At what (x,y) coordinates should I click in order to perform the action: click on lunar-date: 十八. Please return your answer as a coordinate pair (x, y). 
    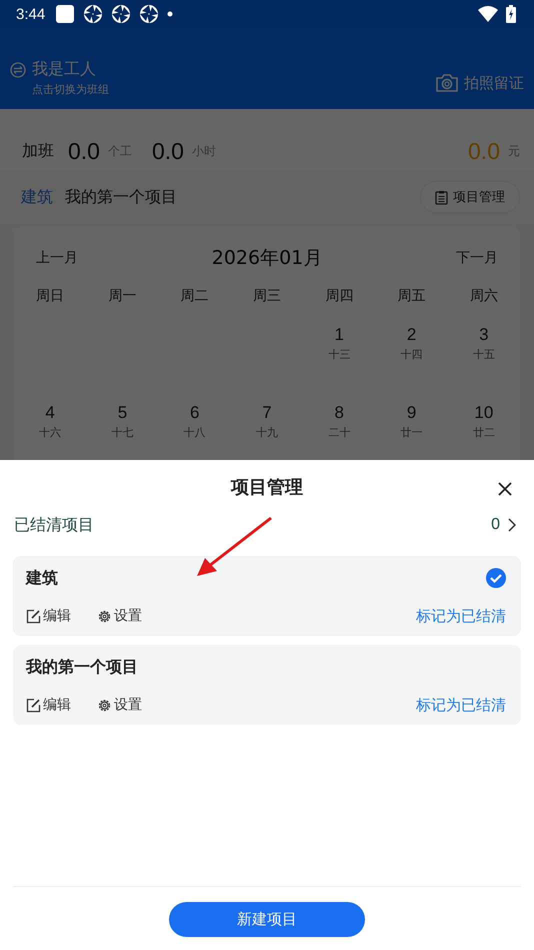
    Looking at the image, I should click on (195, 432).